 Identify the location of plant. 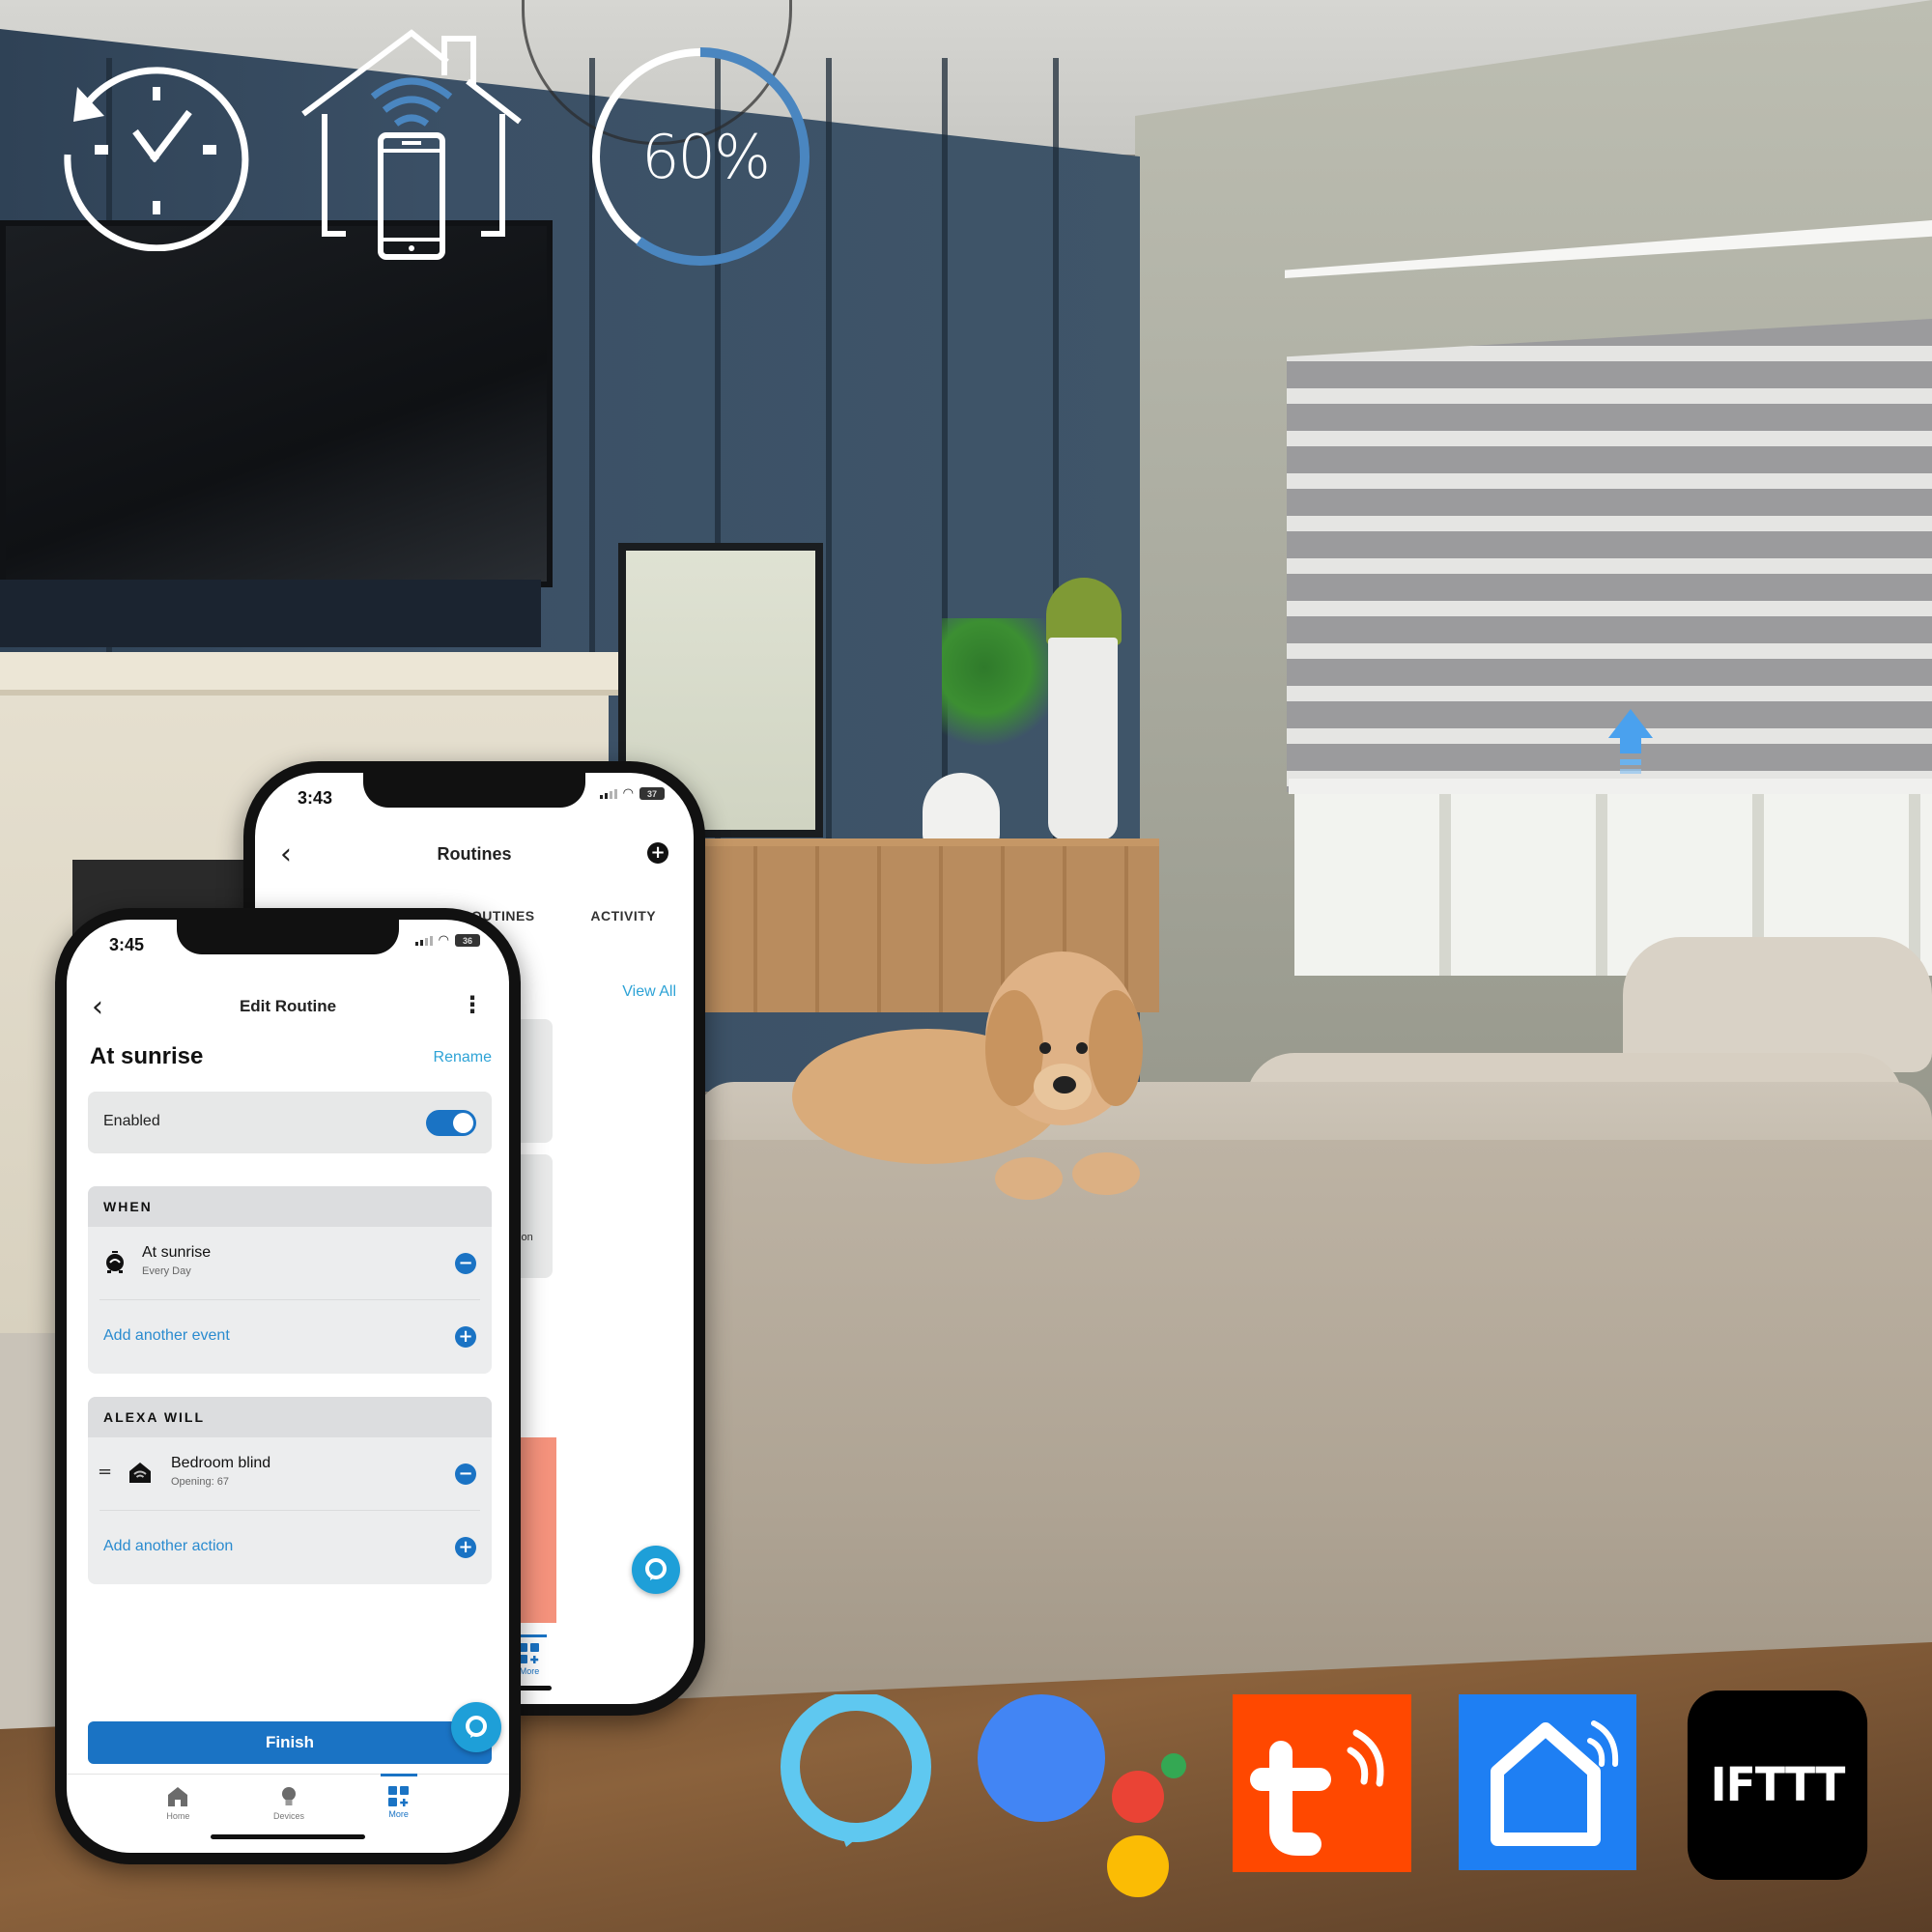
(995, 700).